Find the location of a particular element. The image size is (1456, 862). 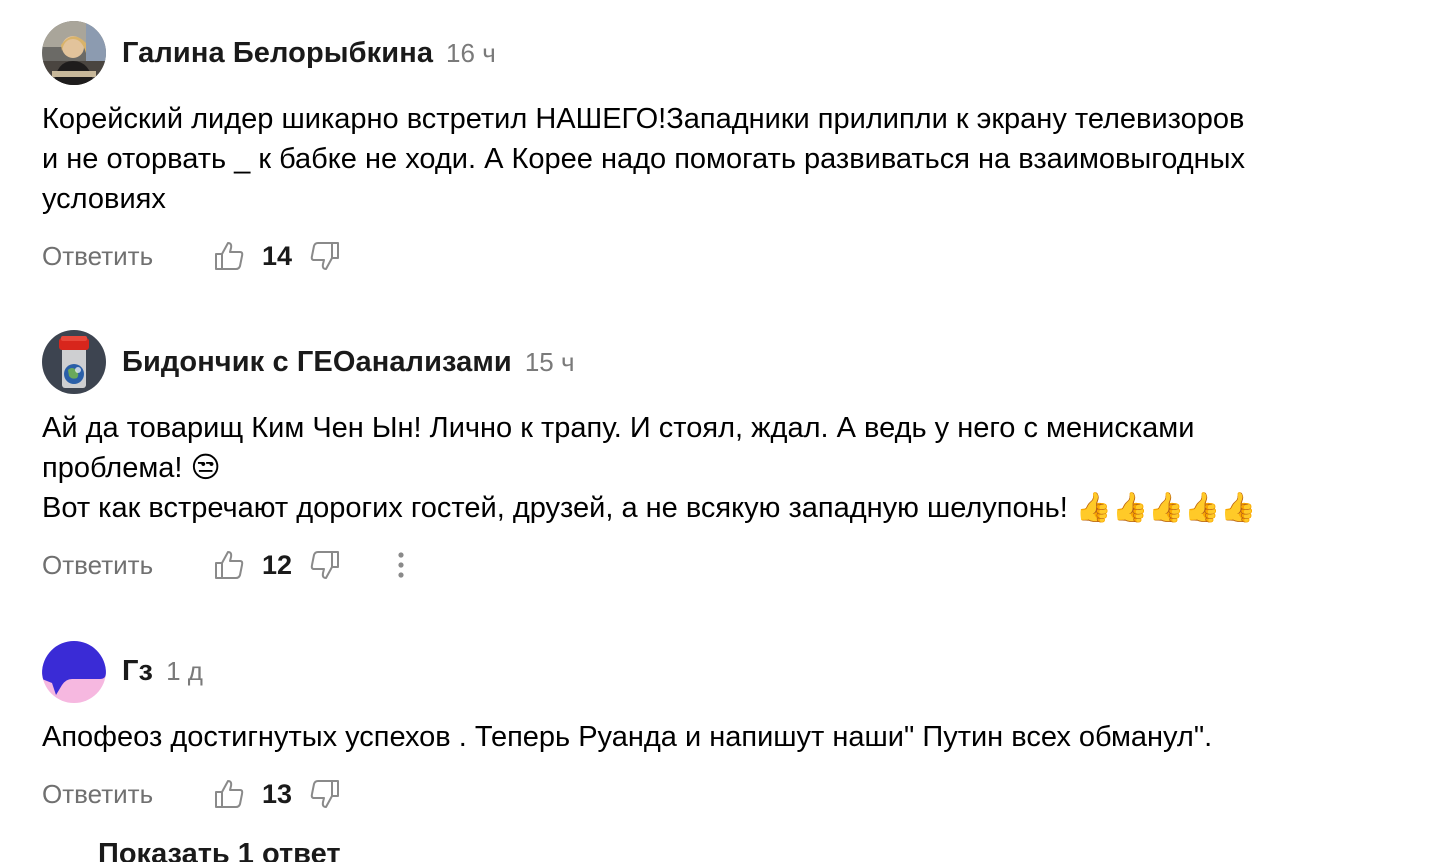

like-count: 14 is located at coordinates (277, 255).